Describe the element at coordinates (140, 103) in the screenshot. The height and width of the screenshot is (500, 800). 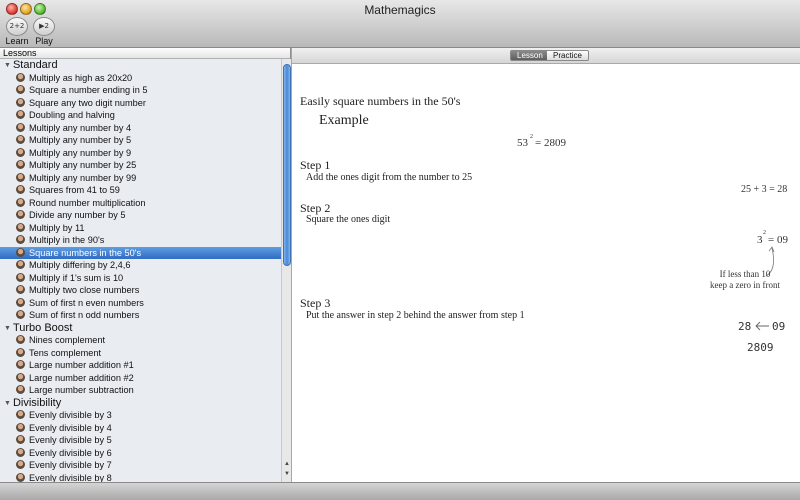
I see `sidebar-lesson-item: Square any two digit number` at that location.